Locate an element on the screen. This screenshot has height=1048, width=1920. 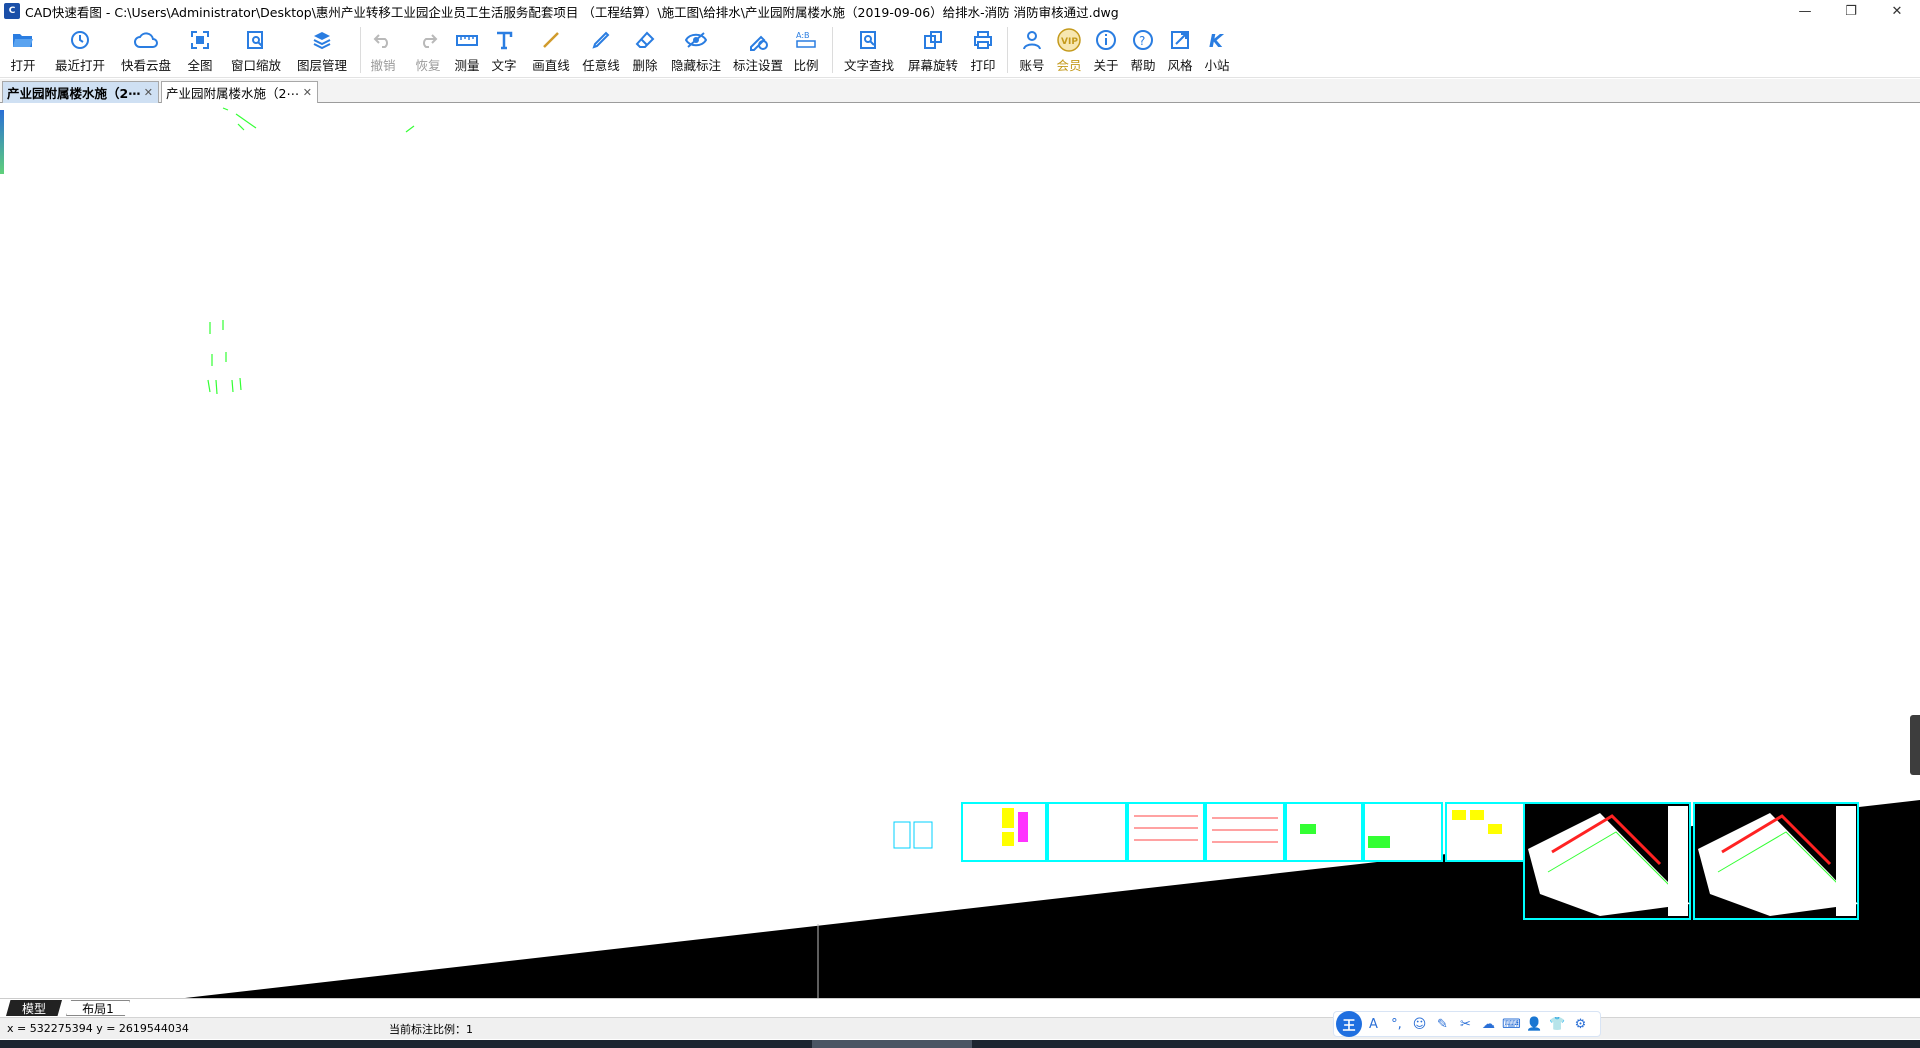
layer-manager-button: 图层管理 is located at coordinates (322, 50).